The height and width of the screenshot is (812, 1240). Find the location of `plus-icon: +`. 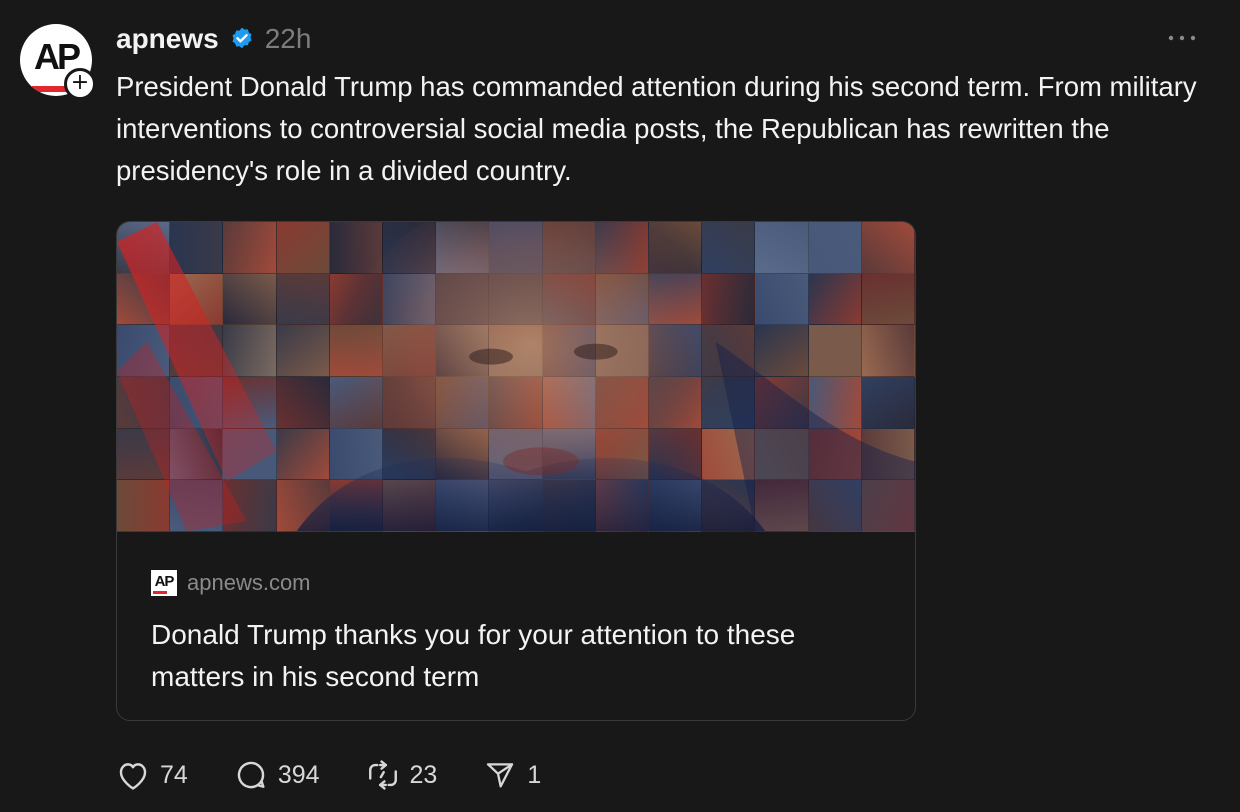

plus-icon: + is located at coordinates (80, 82).